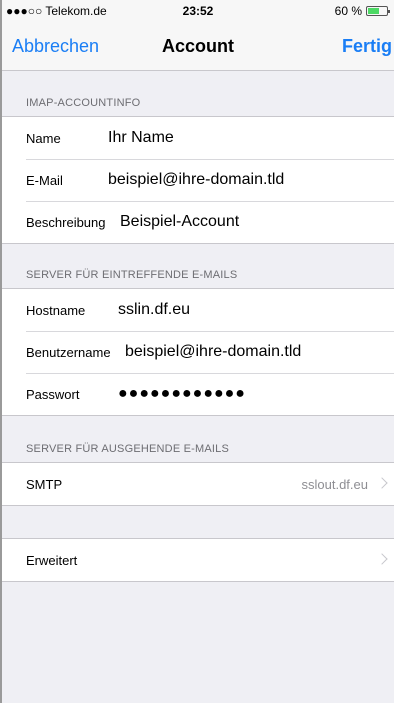 This screenshot has width=394, height=703. I want to click on hostname-row: Hostname sslin.df.eu, so click(198, 310).